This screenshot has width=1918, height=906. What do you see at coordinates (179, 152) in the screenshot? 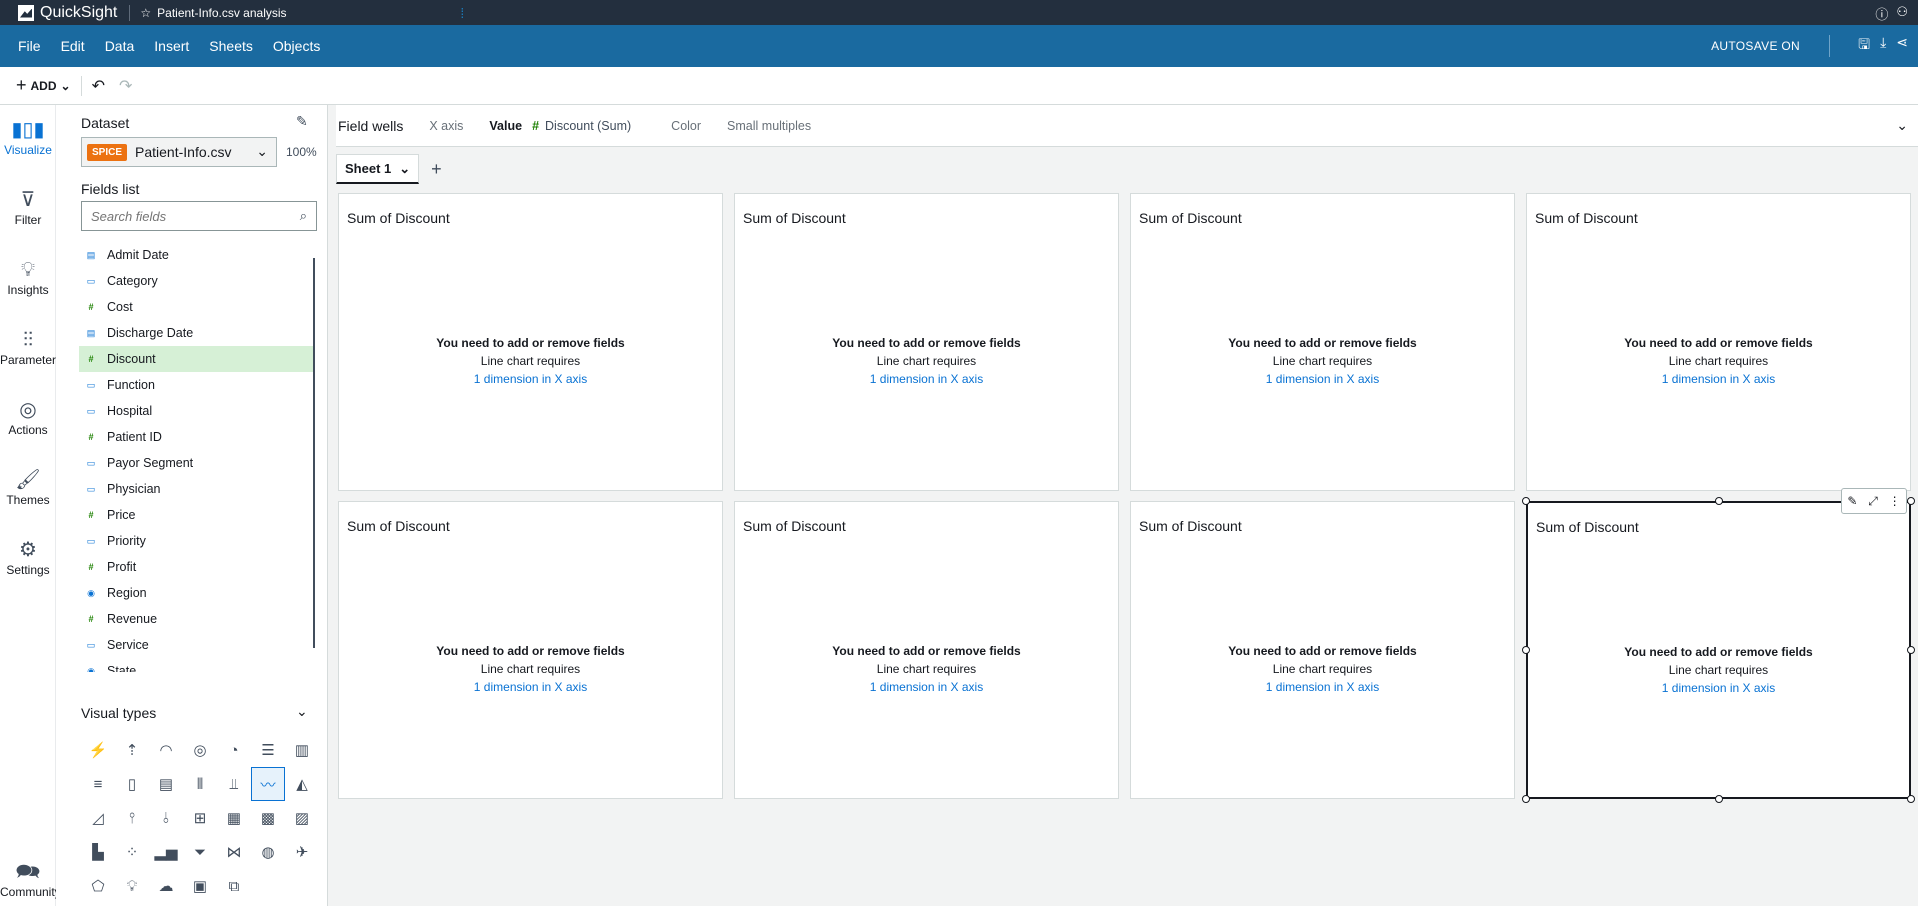
I see `dataset-select: SPICE Patient-Info.csv ⌄` at bounding box center [179, 152].